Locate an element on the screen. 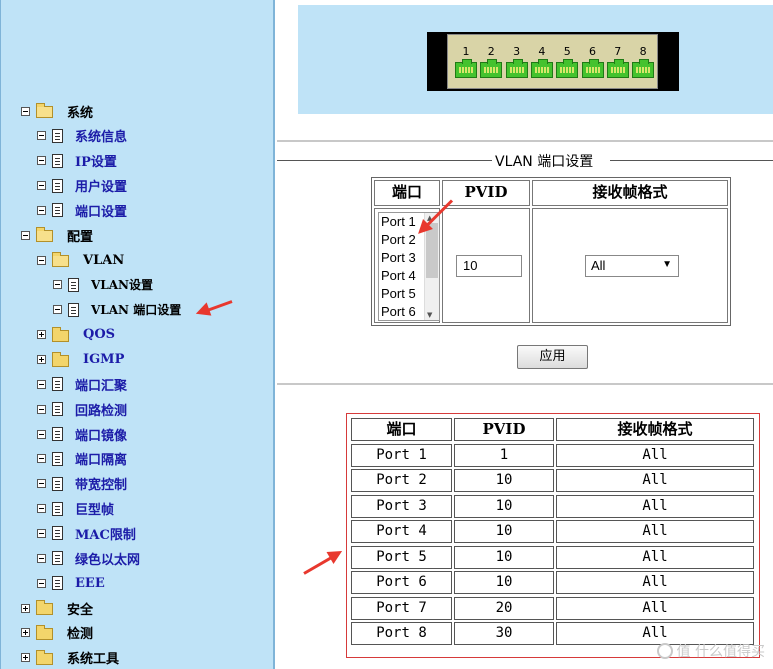 Image resolution: width=773 pixels, height=669 pixels. port-number-label: 2 is located at coordinates (491, 51).